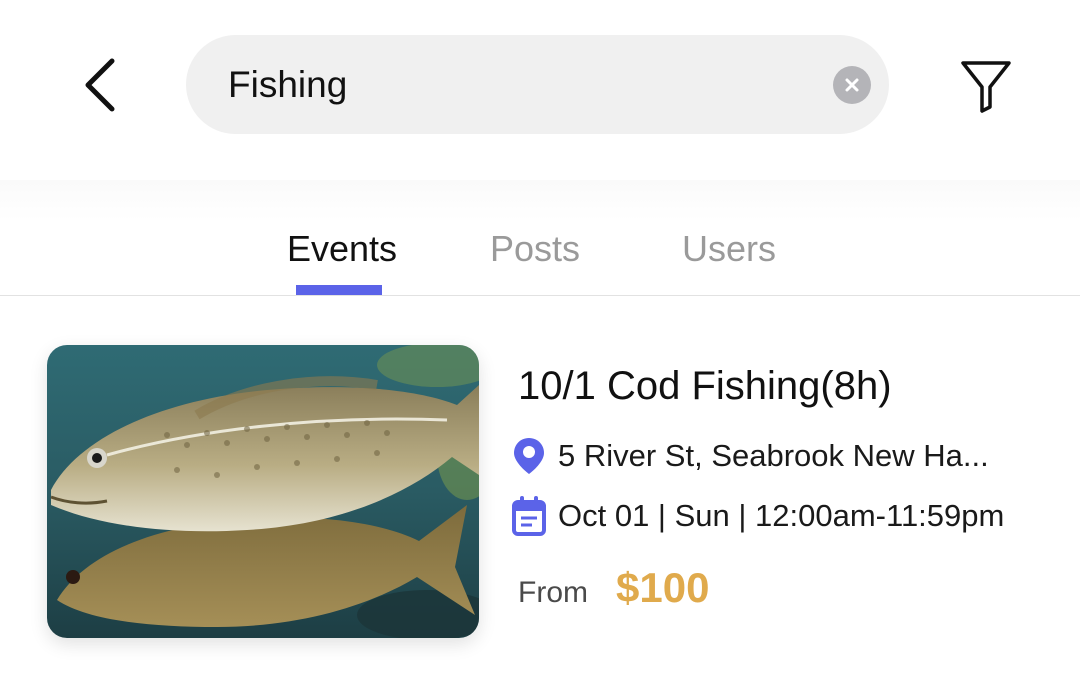 The width and height of the screenshot is (1080, 684). Describe the element at coordinates (535, 249) in the screenshot. I see `tab-posts: Posts` at that location.